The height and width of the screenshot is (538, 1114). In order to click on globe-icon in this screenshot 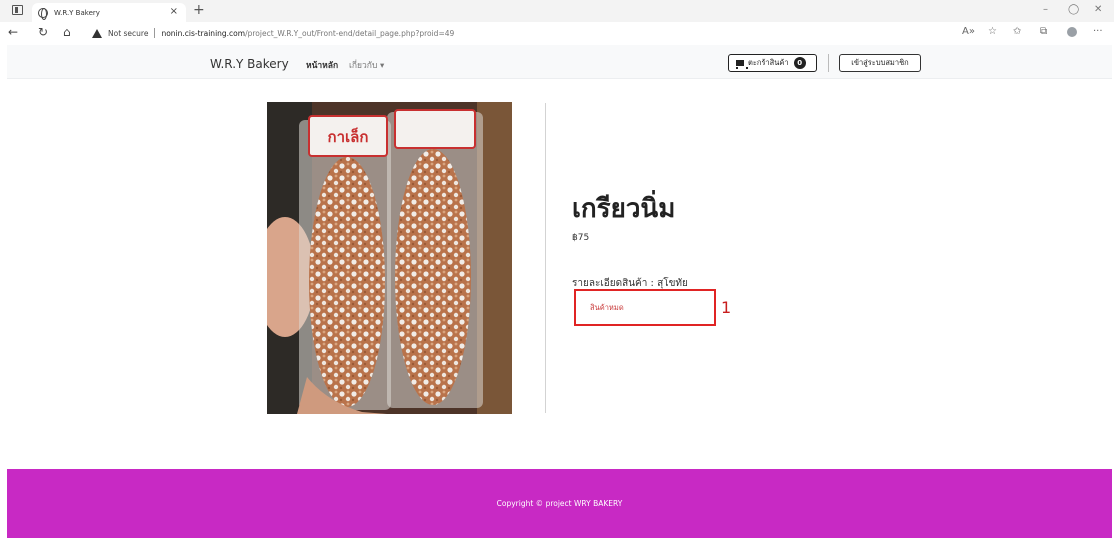, I will do `click(43, 13)`.